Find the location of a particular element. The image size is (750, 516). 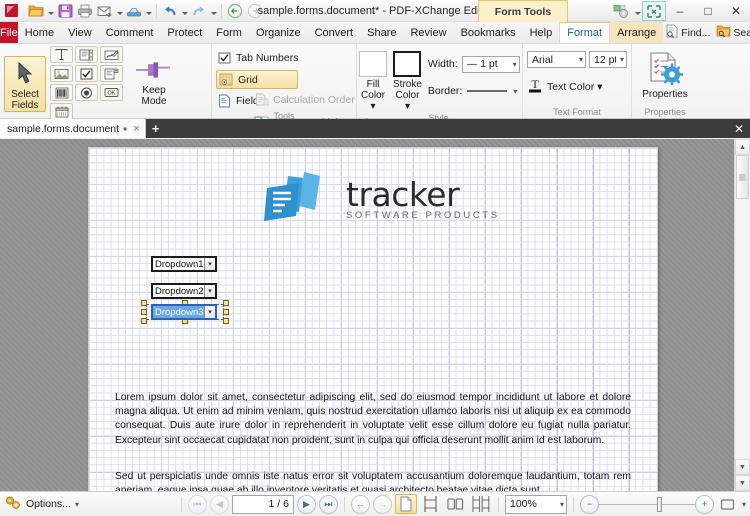

check-box-icon is located at coordinates (86, 73).